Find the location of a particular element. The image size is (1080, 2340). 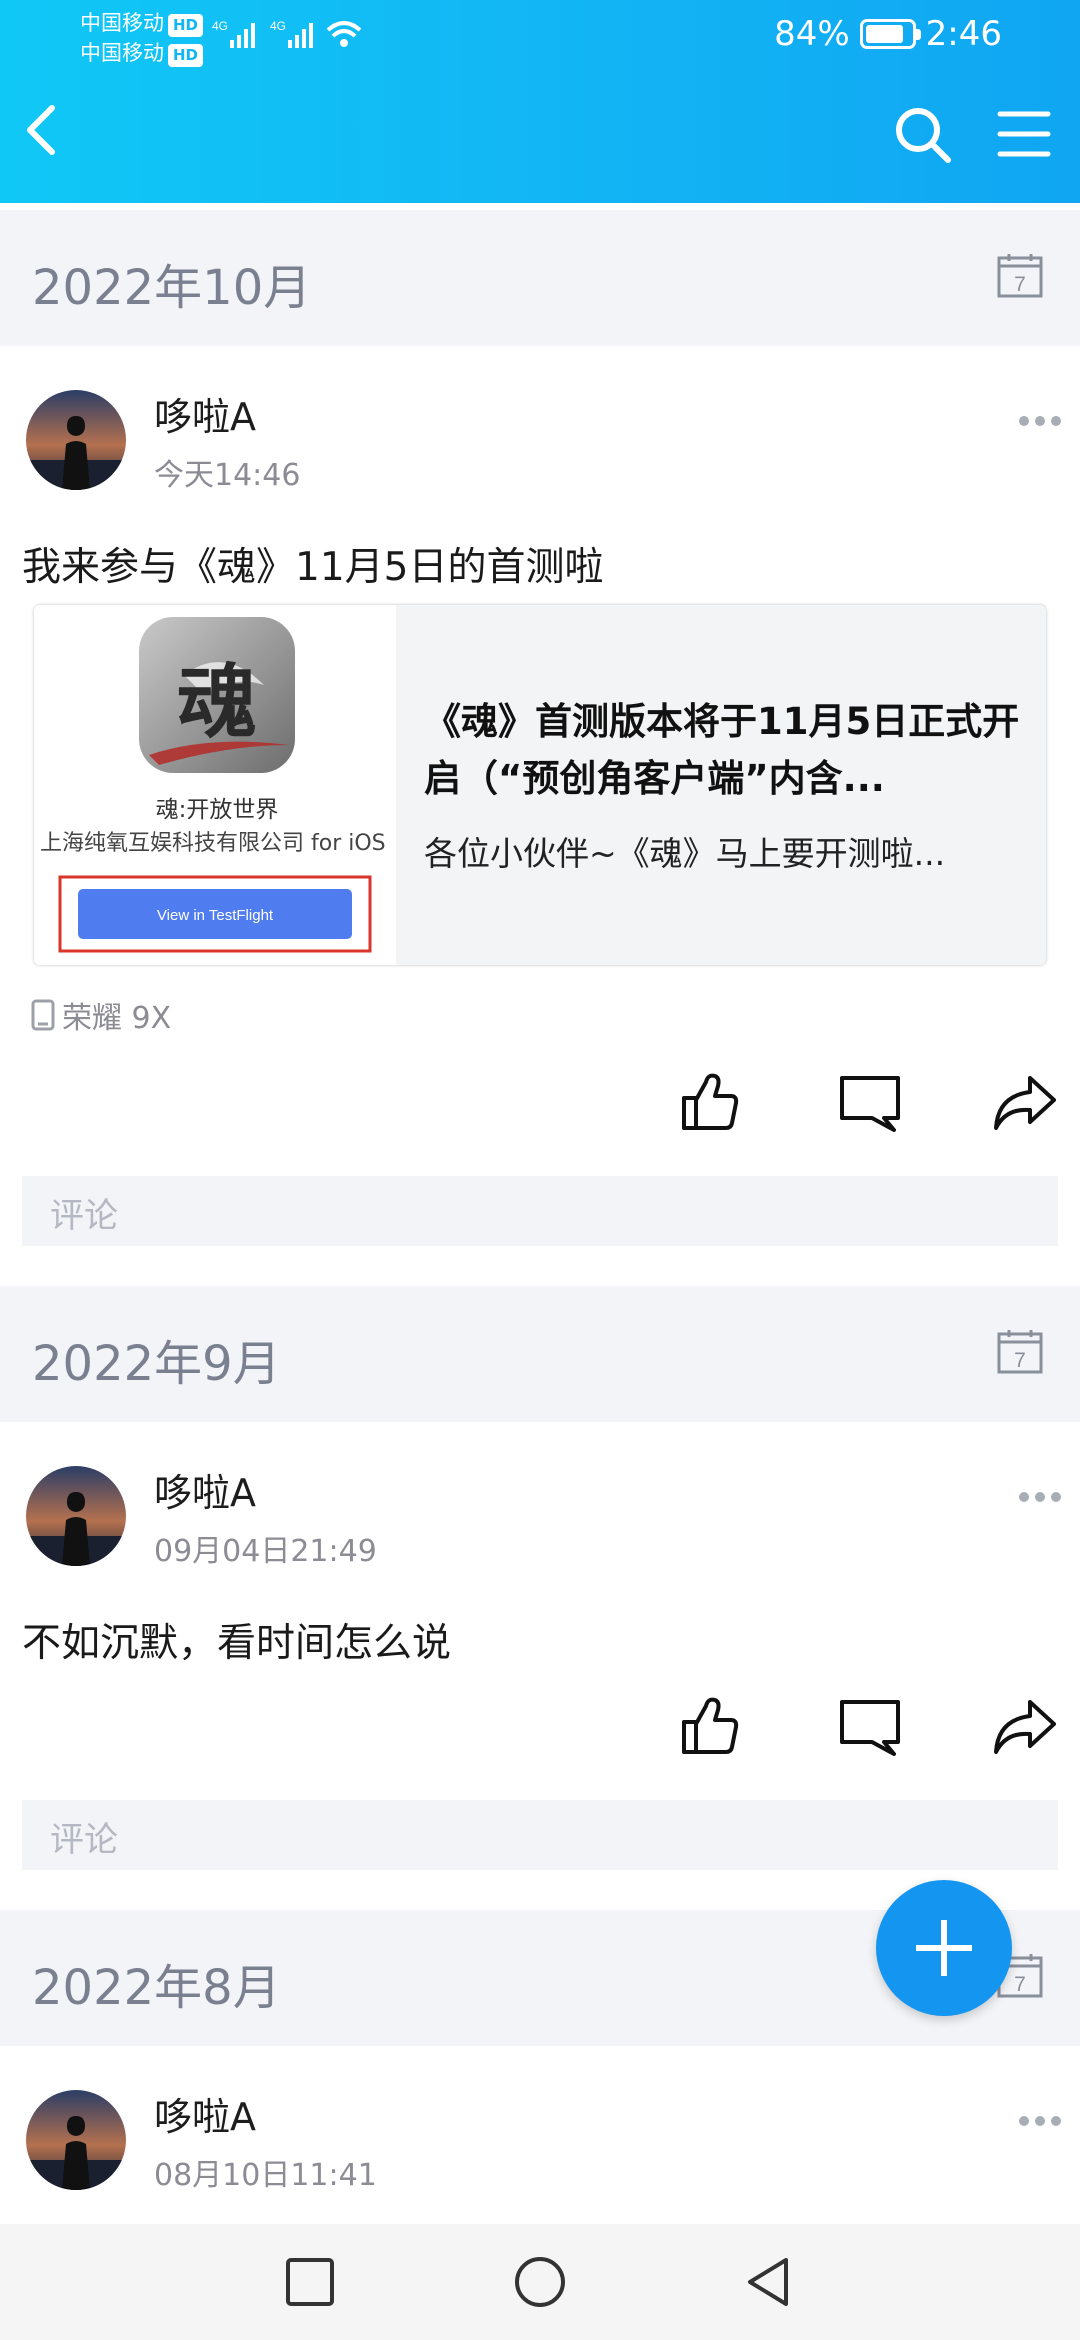

device-info: 荣耀 9X is located at coordinates (100, 1015).